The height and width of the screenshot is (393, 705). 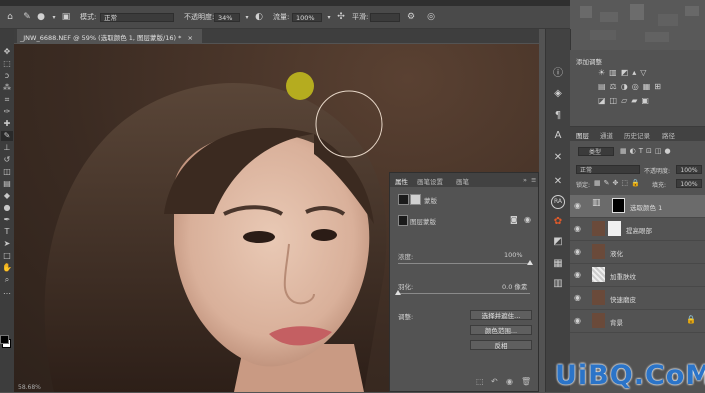 What do you see at coordinates (7, 196) in the screenshot?
I see `blur-tool-icon: ◆` at bounding box center [7, 196].